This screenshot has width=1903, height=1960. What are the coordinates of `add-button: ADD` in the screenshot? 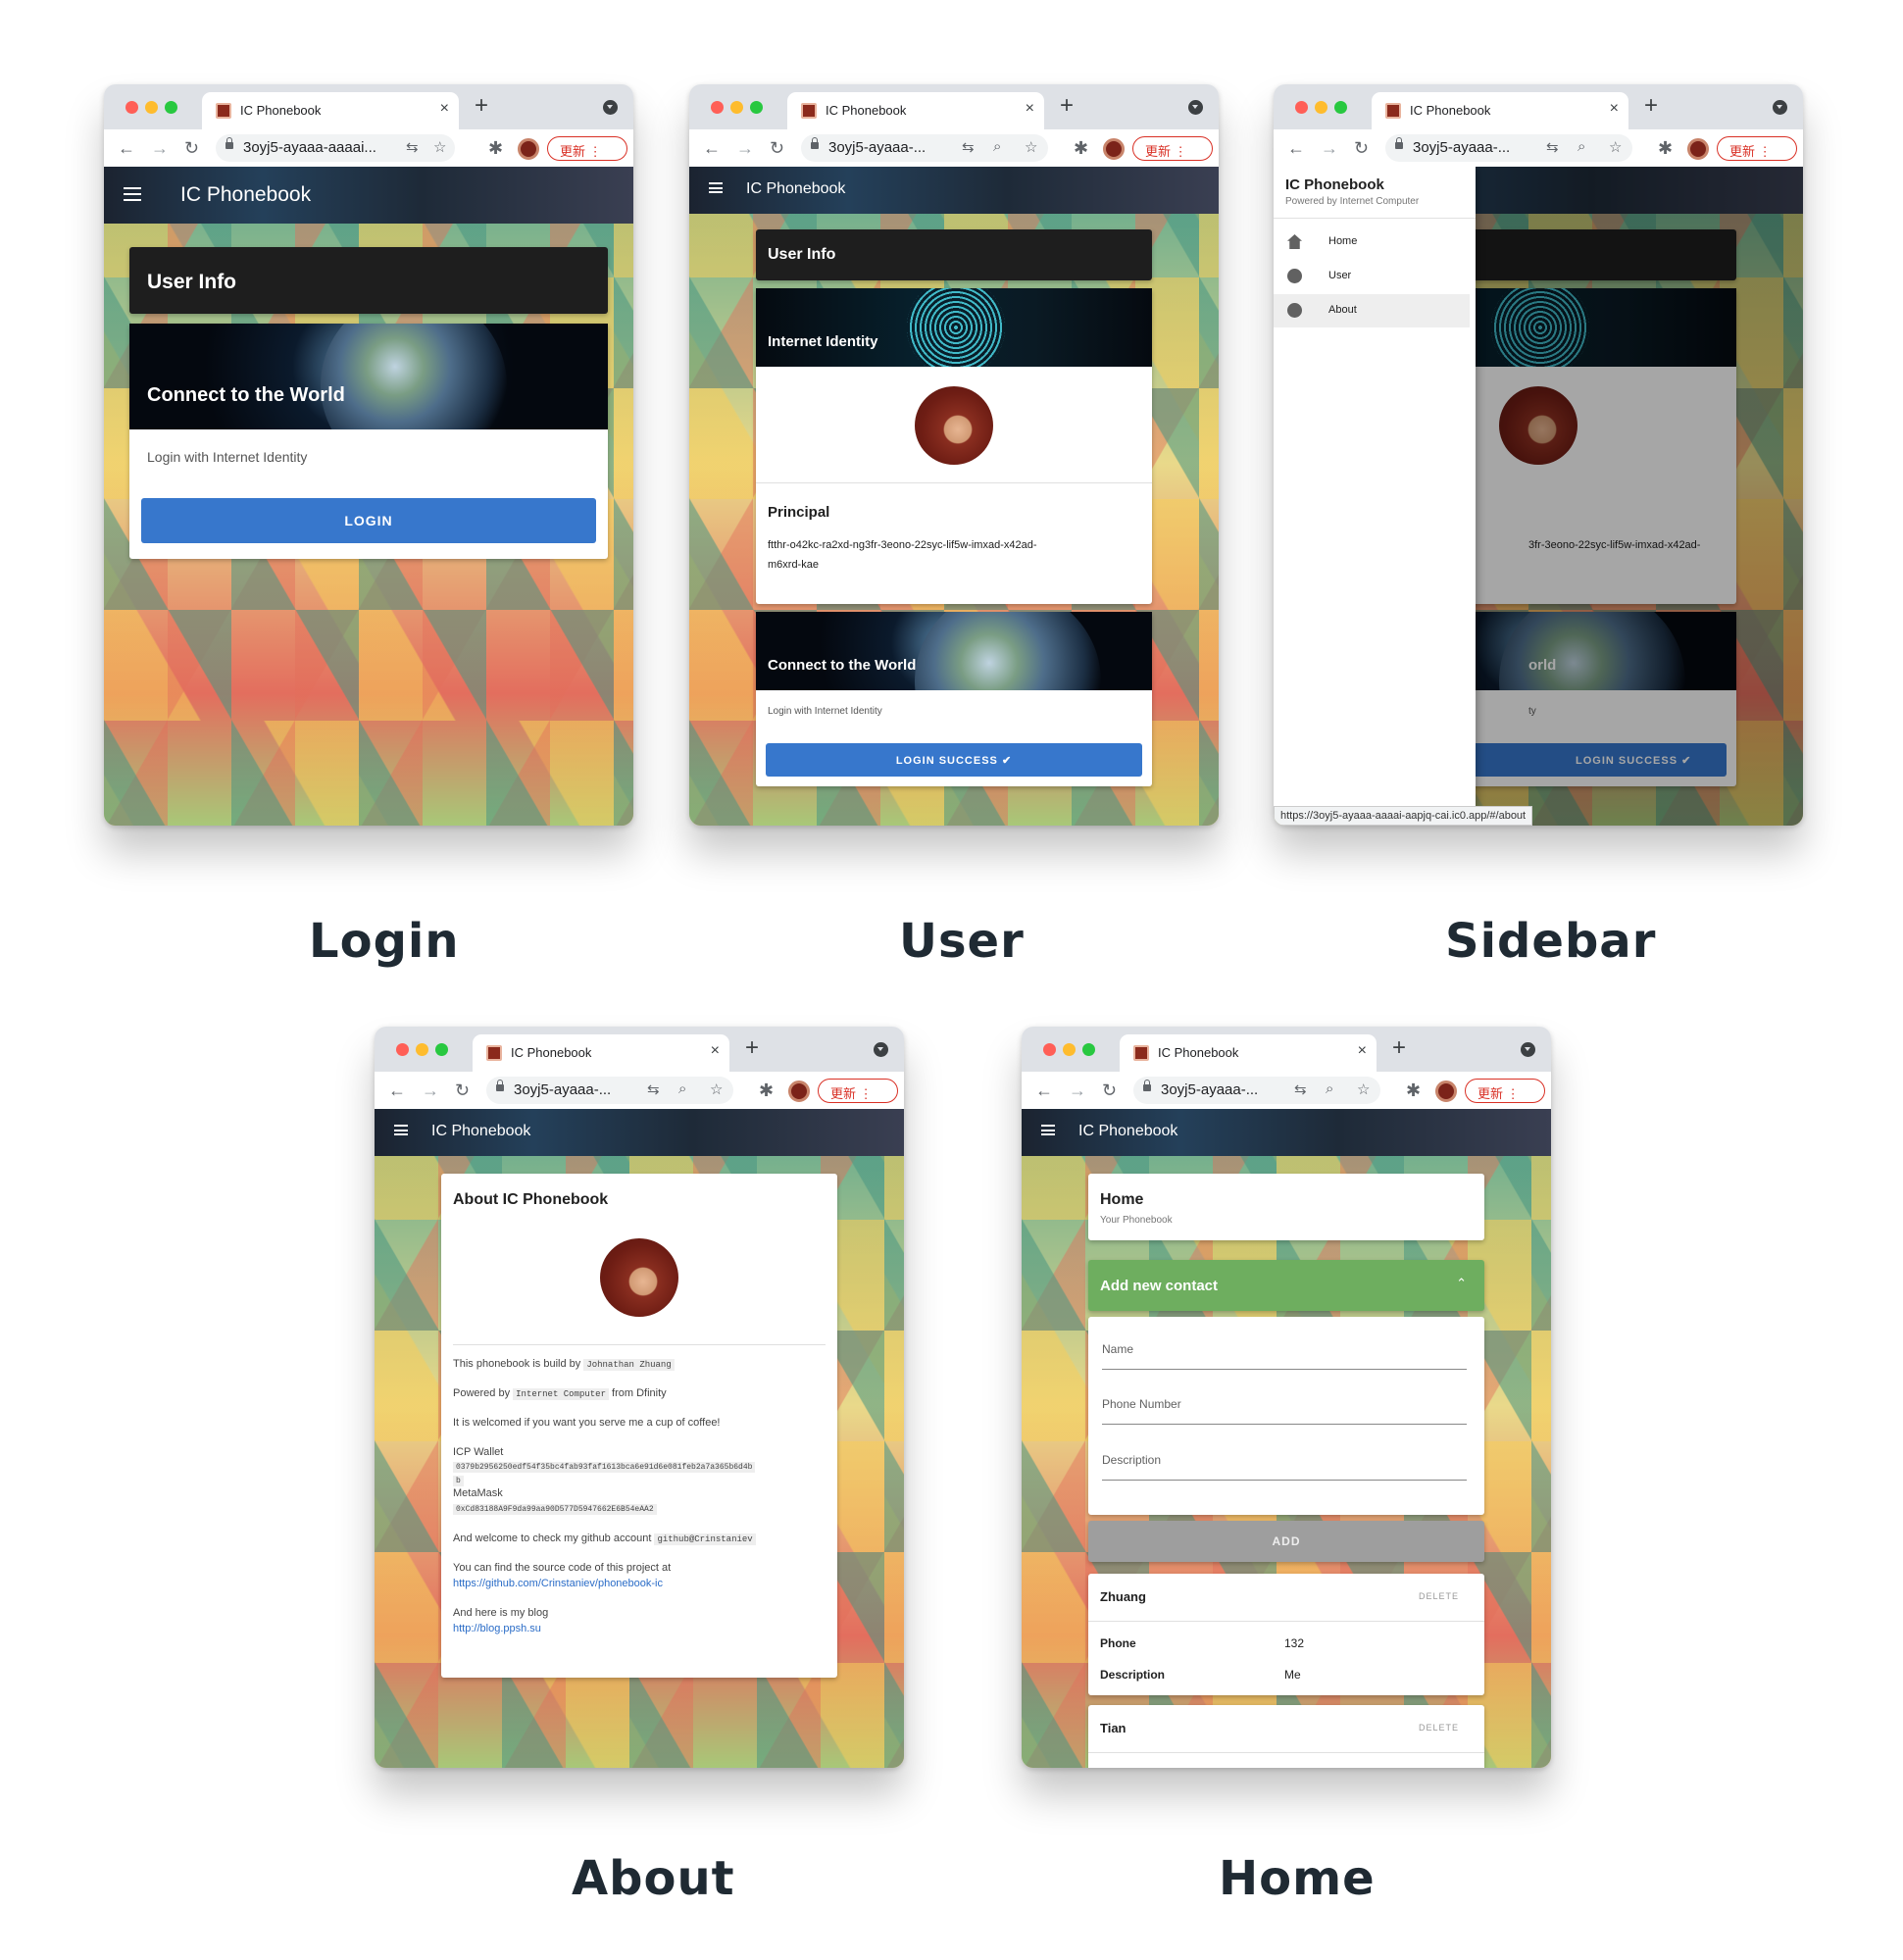 It's located at (1286, 1541).